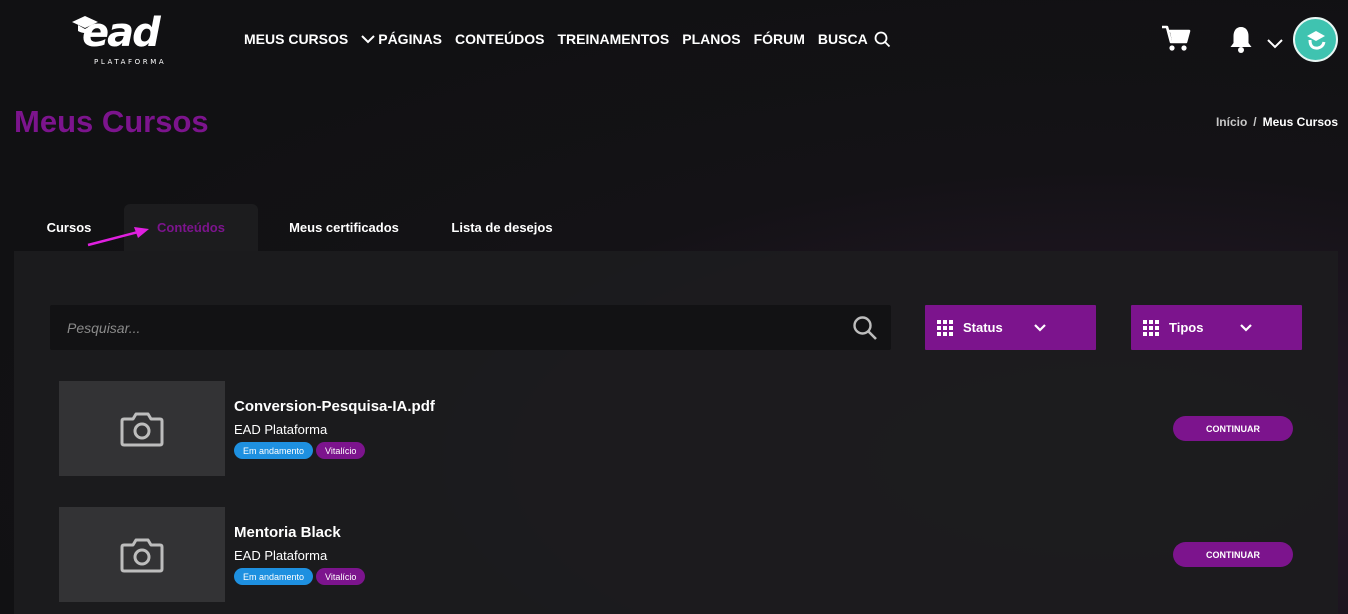  What do you see at coordinates (1231, 122) in the screenshot?
I see `breadcrumb-home-link: Início` at bounding box center [1231, 122].